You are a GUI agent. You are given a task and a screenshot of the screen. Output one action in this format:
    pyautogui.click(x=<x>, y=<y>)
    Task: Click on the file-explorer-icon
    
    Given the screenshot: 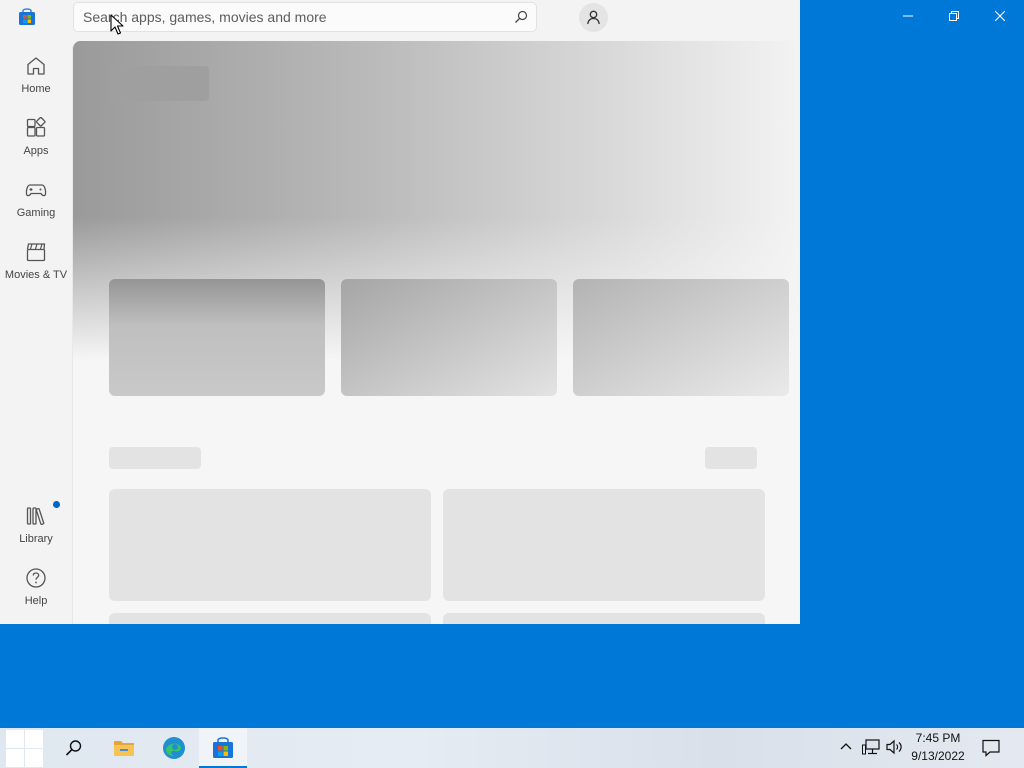 What is the action you would take?
    pyautogui.click(x=124, y=748)
    